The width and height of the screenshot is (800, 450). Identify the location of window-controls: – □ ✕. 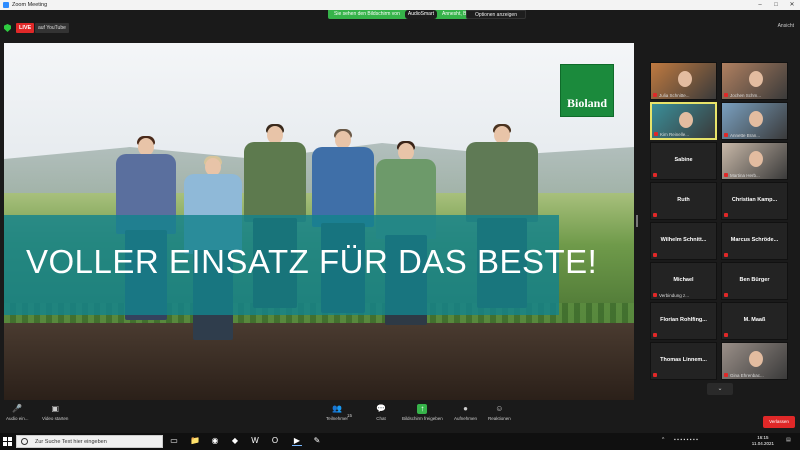
(776, 5).